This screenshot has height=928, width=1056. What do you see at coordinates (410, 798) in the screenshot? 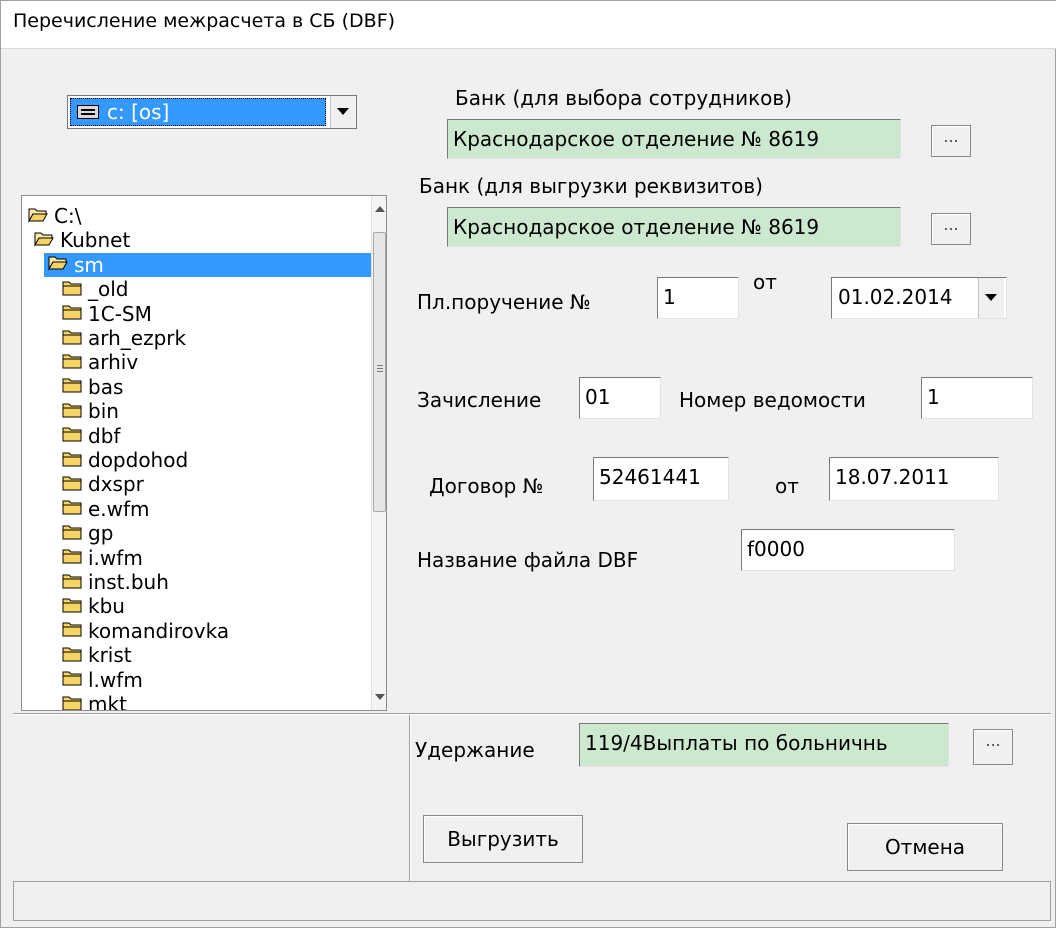
I see `separator-vertical` at bounding box center [410, 798].